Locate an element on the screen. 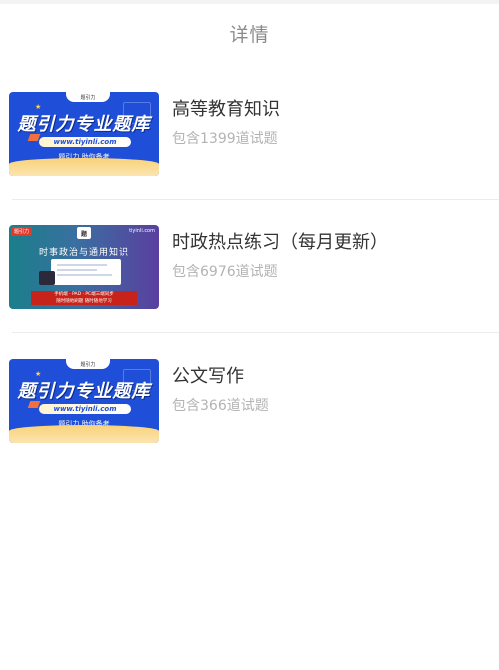  header-bar: 详情 is located at coordinates (249, 35).